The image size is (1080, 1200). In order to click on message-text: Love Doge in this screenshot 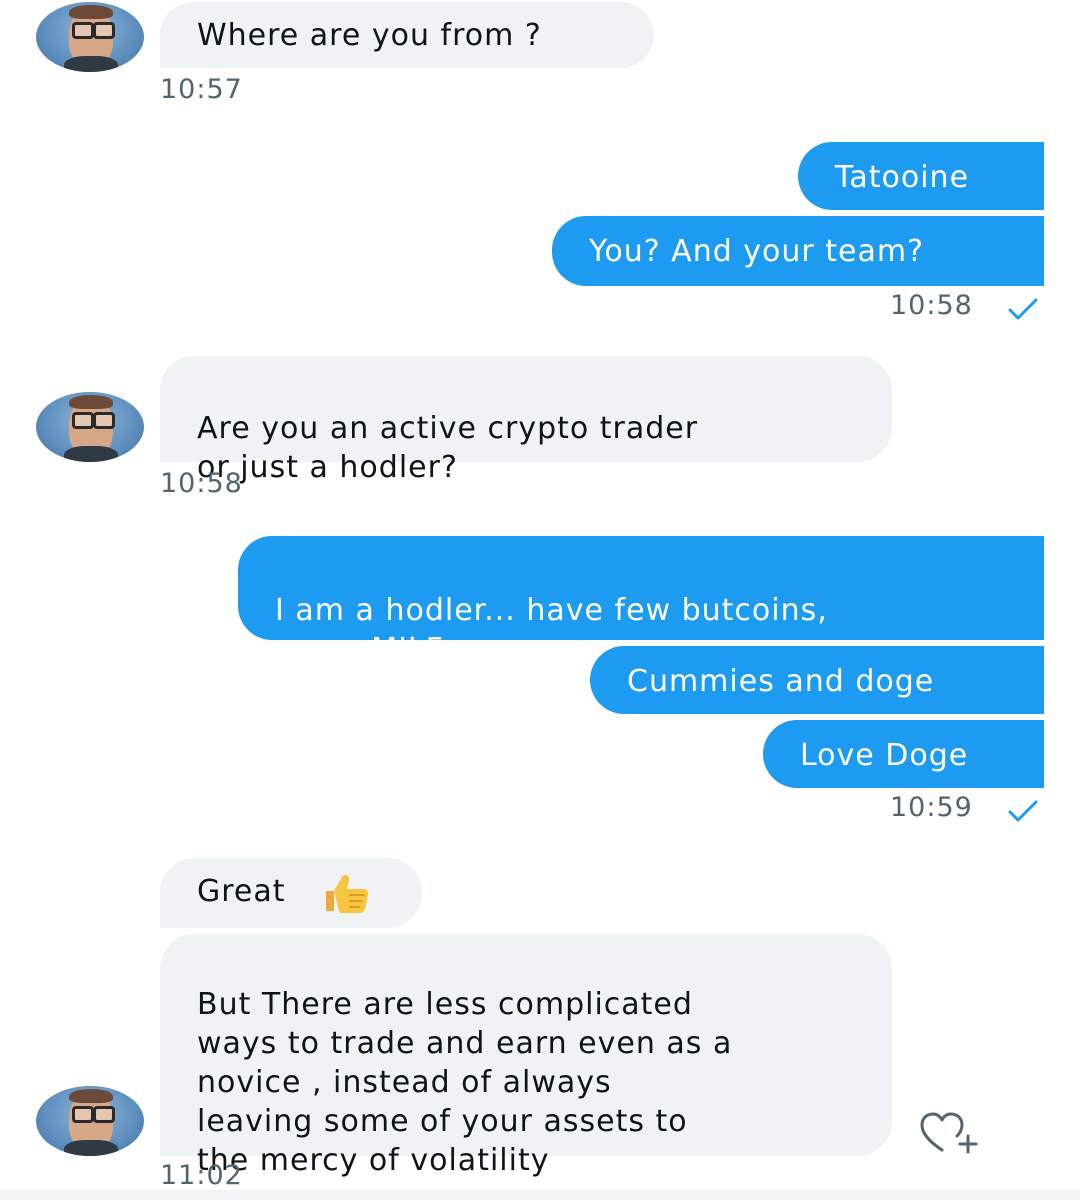, I will do `click(884, 755)`.